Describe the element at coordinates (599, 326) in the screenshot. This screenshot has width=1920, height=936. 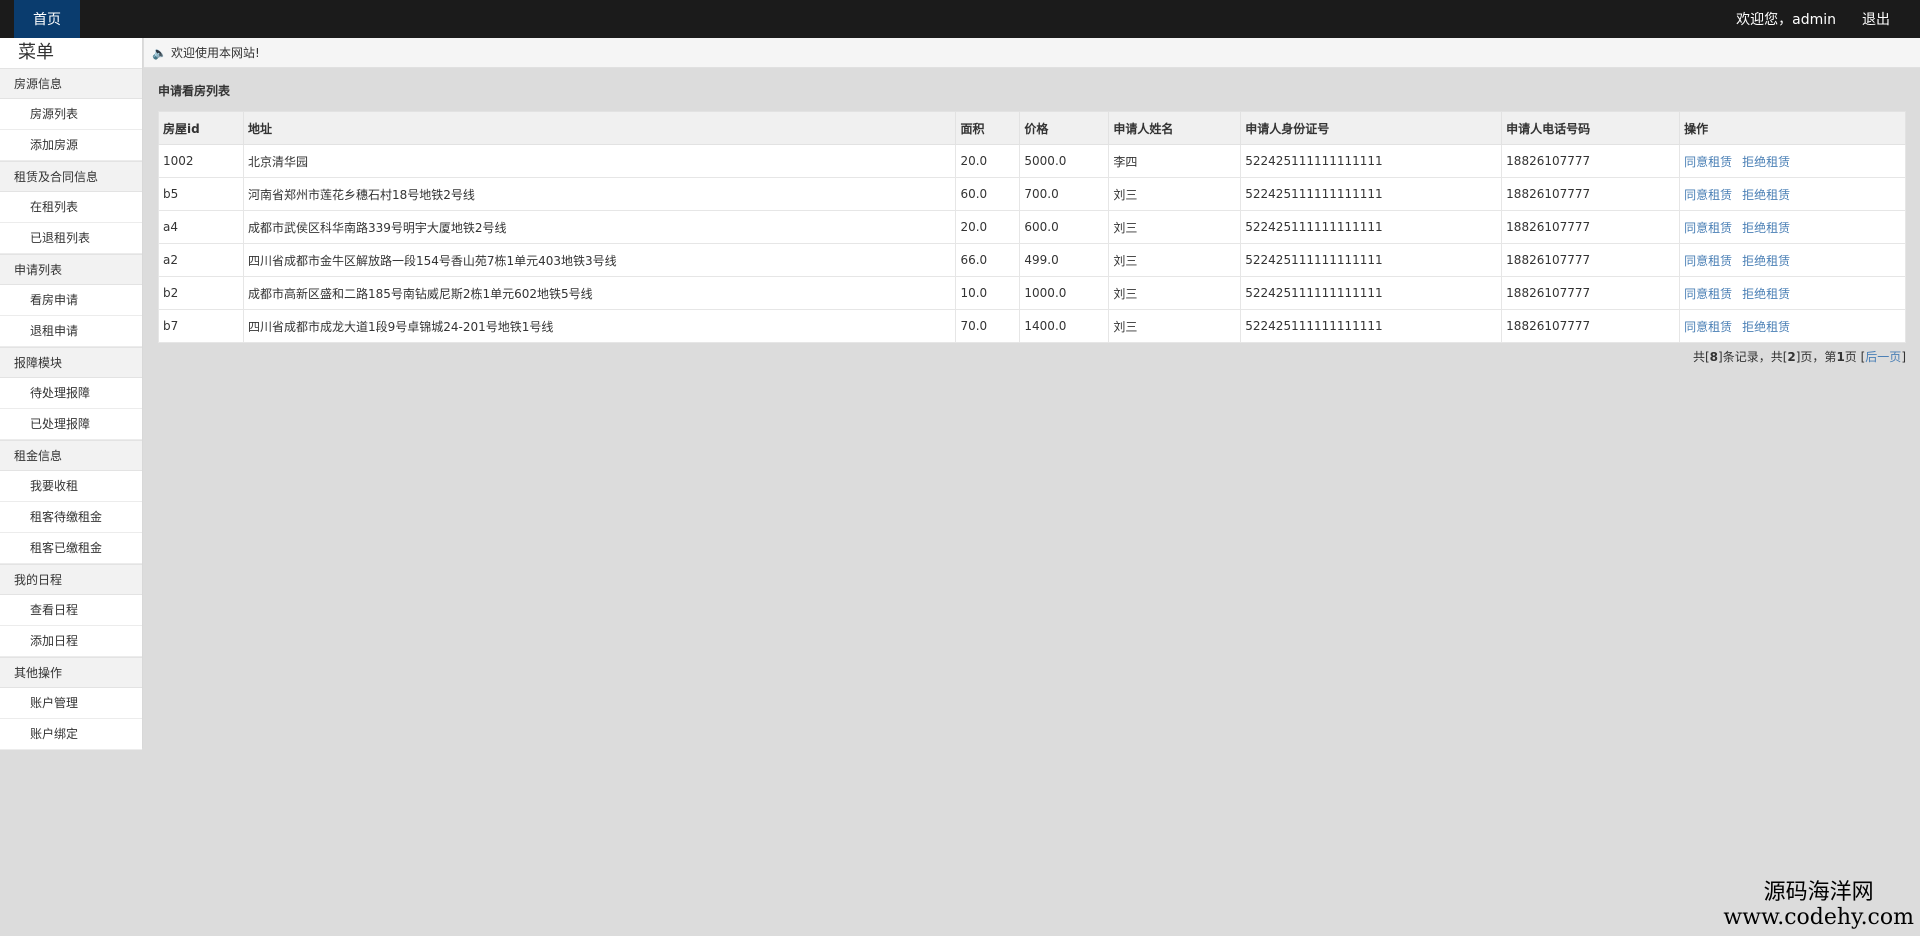
I see `table-cell: 四川省成都市成龙大道1段9号卓锦城24-201号地铁1号线` at that location.